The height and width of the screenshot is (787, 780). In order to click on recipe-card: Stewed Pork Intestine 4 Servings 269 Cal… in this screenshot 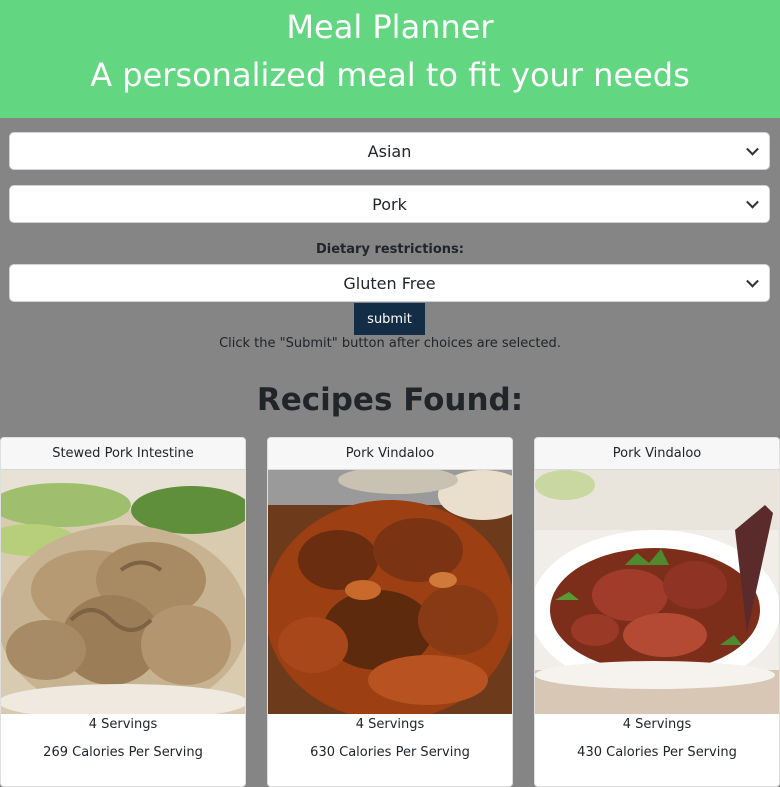, I will do `click(123, 612)`.